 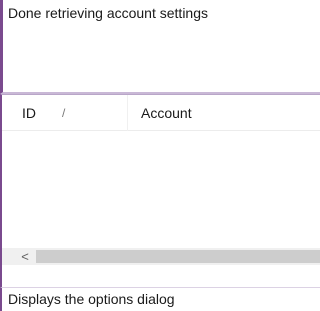 I want to click on horizontal-scrollbar: <, so click(x=161, y=256).